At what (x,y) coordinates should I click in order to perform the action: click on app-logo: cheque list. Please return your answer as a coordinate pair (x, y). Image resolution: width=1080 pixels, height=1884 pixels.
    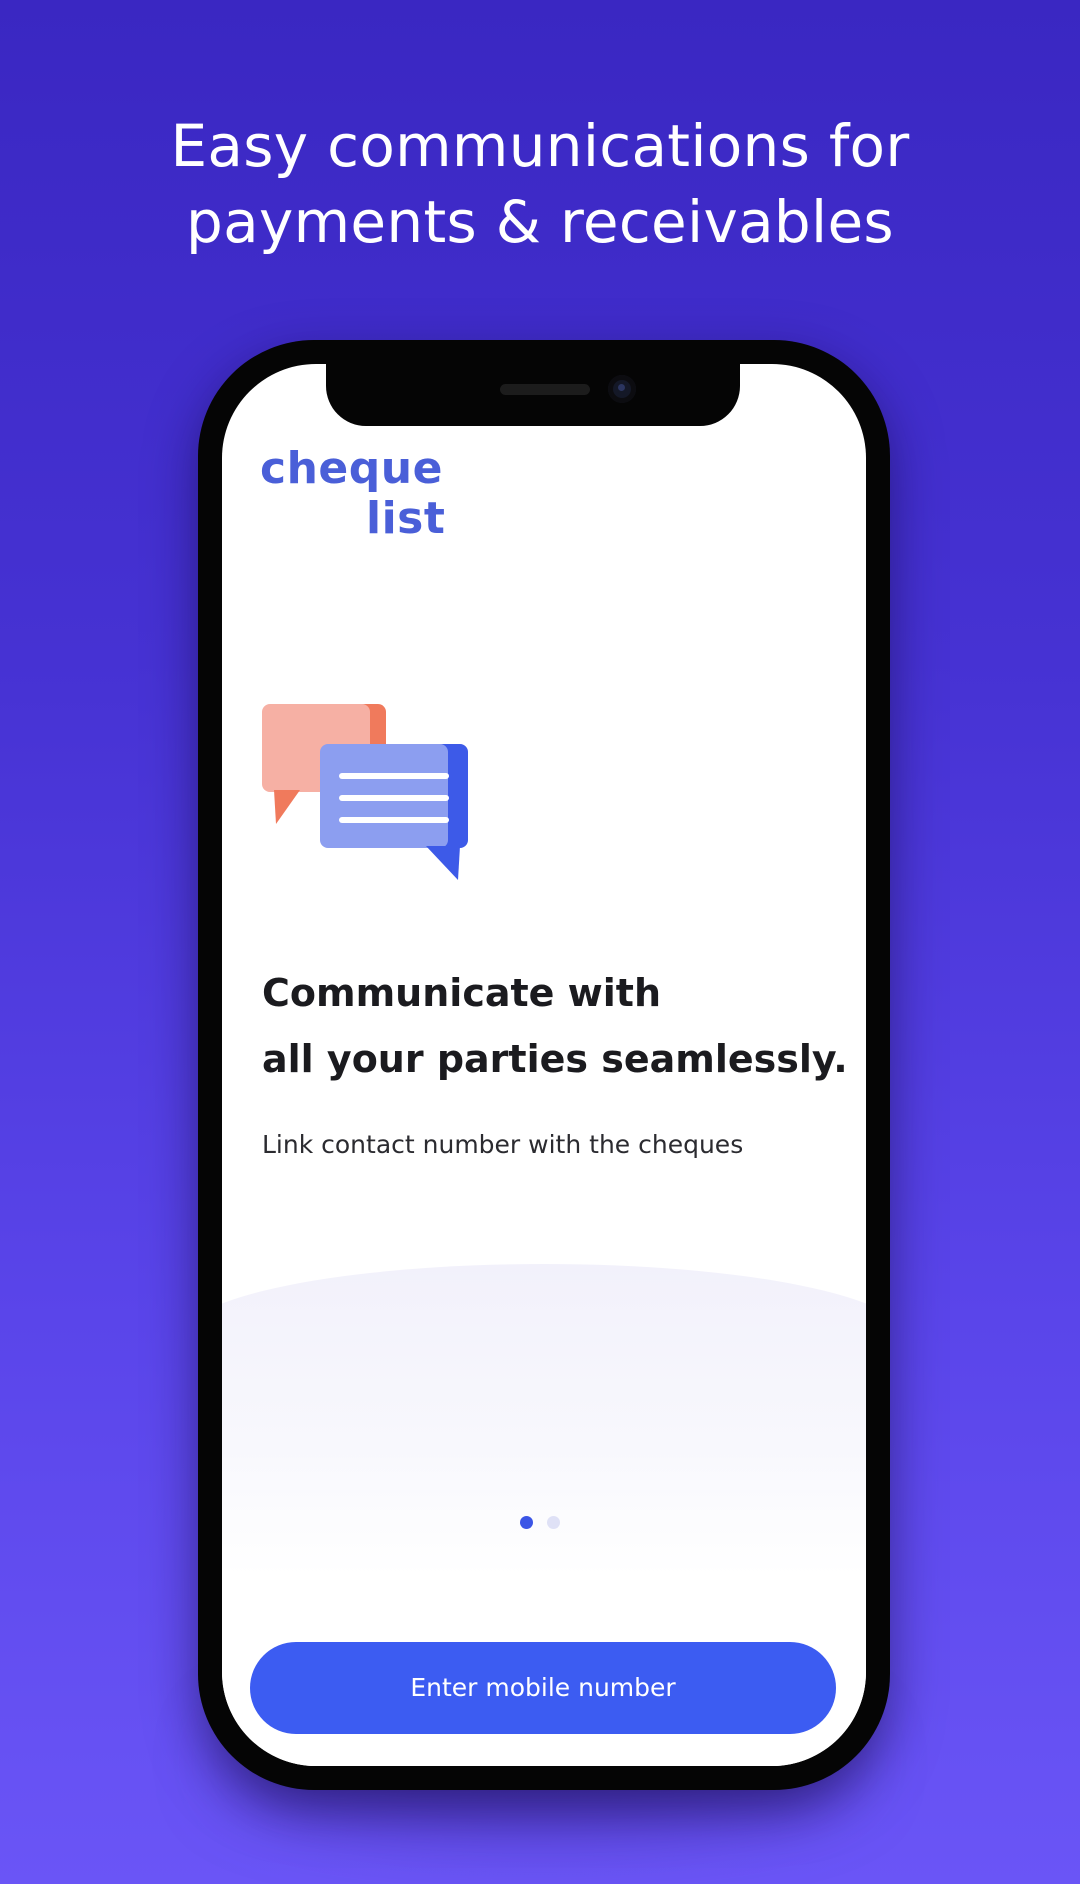
    Looking at the image, I should click on (352, 494).